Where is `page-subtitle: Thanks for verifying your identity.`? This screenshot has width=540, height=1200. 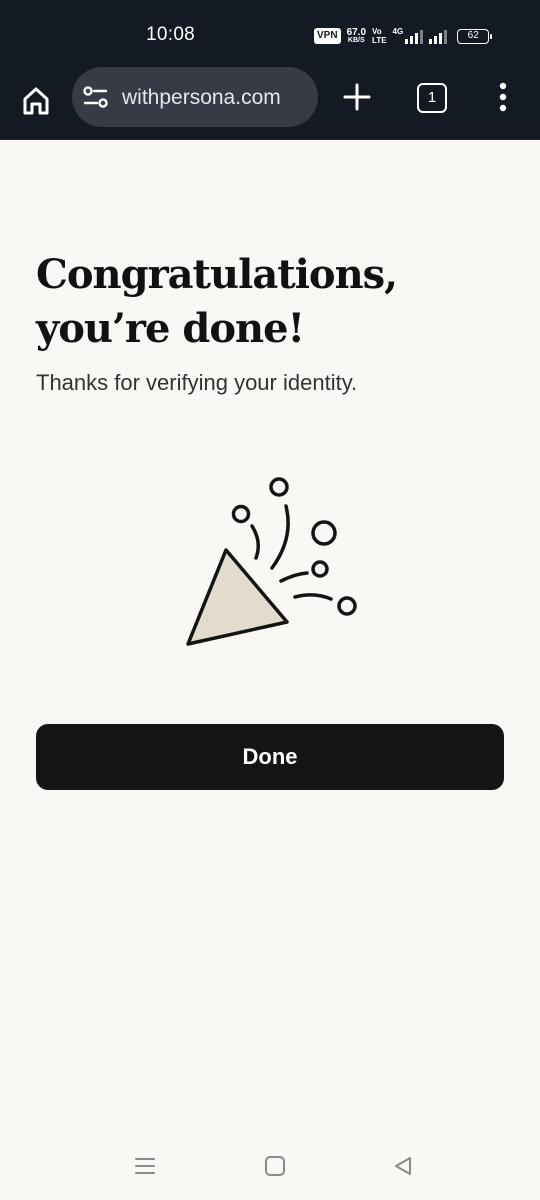 page-subtitle: Thanks for verifying your identity. is located at coordinates (197, 382).